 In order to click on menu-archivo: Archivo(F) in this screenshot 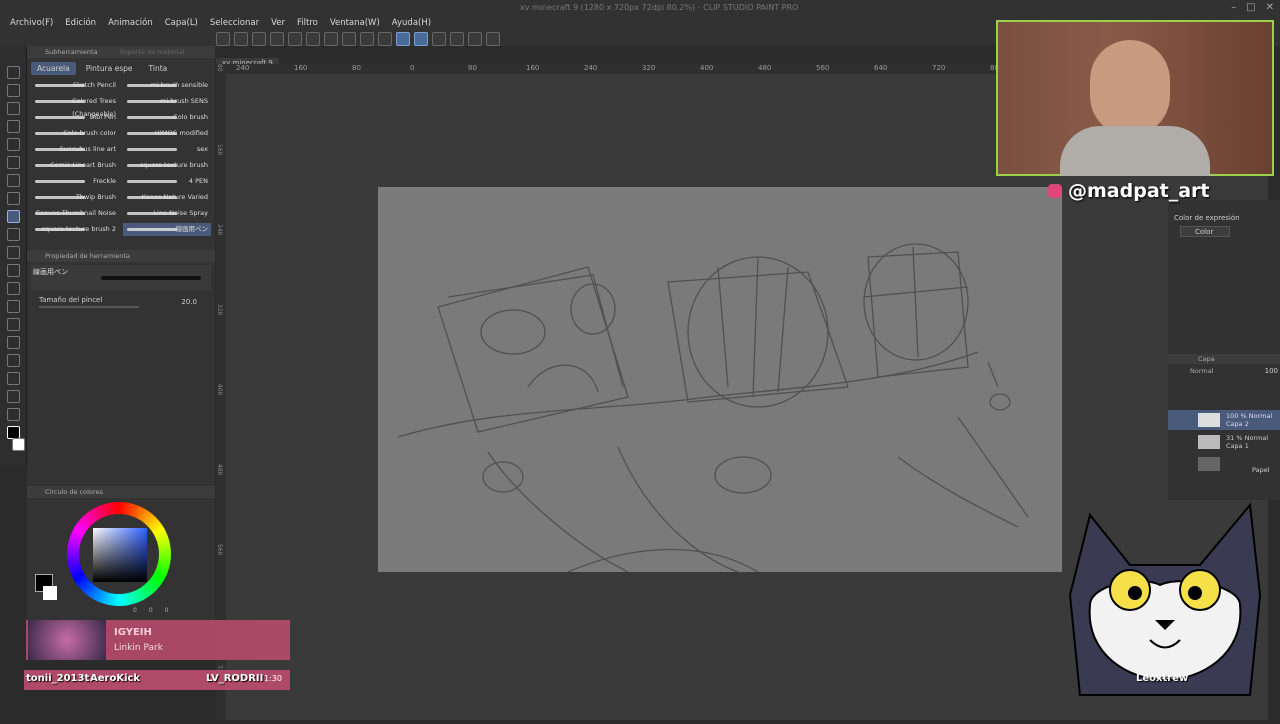, I will do `click(31, 24)`.